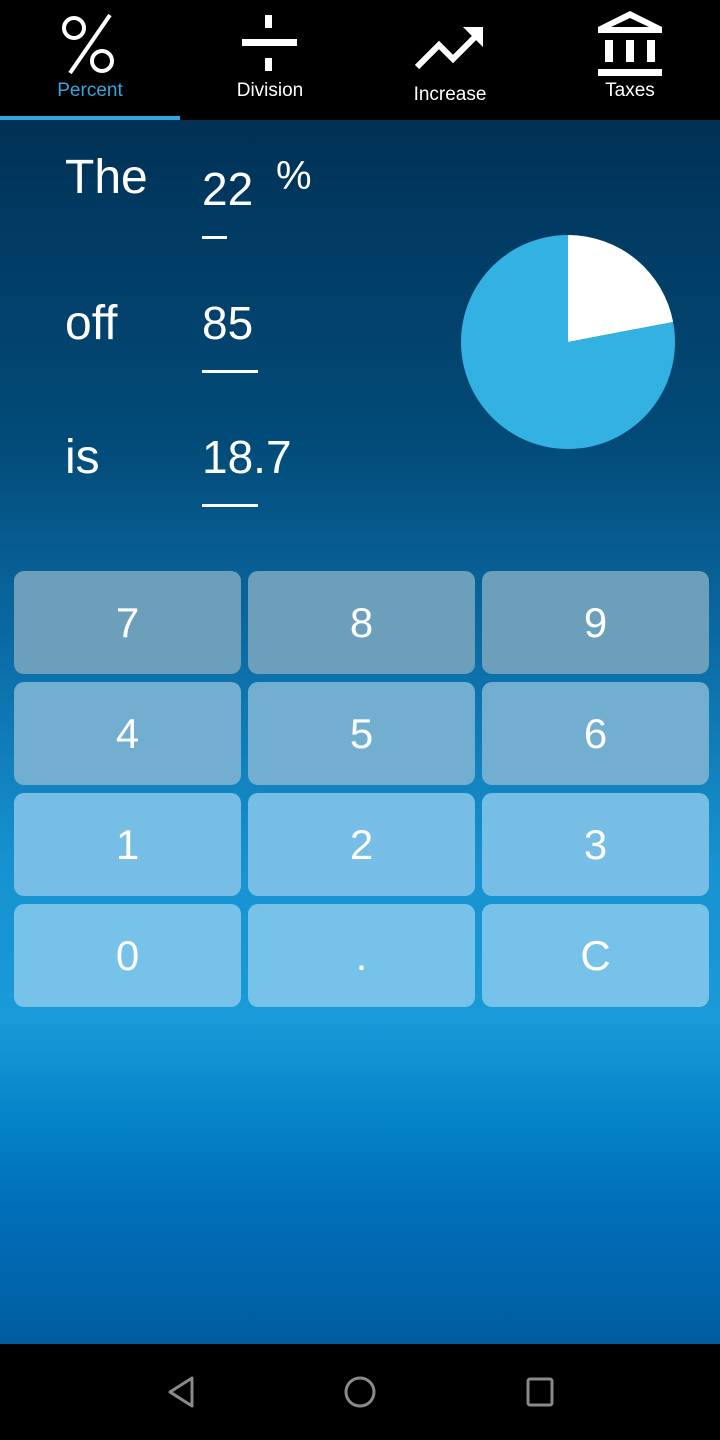  What do you see at coordinates (361, 844) in the screenshot?
I see `key-2: 2` at bounding box center [361, 844].